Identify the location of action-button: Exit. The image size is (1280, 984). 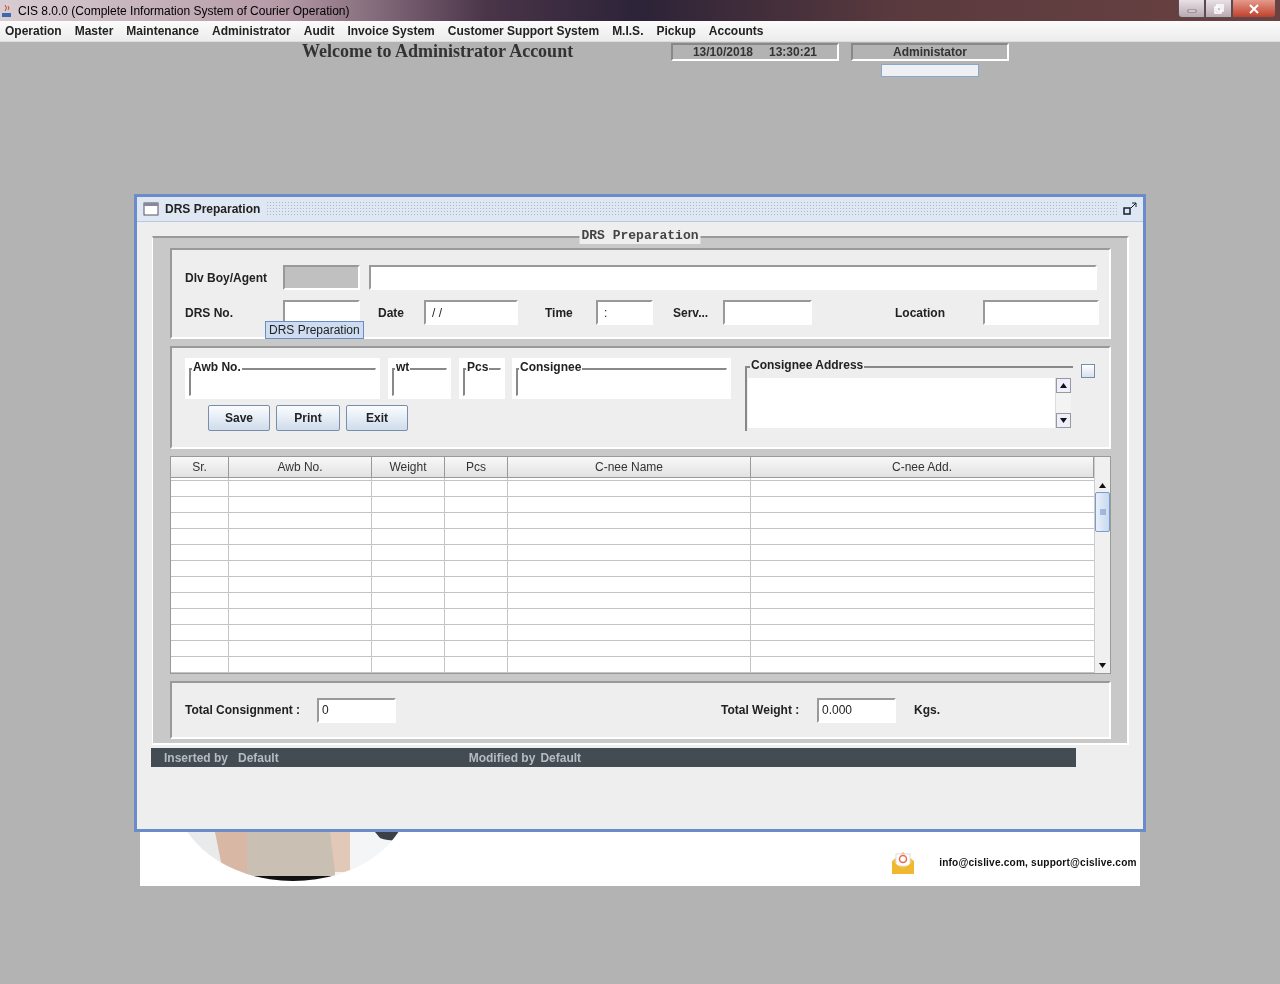
(377, 418).